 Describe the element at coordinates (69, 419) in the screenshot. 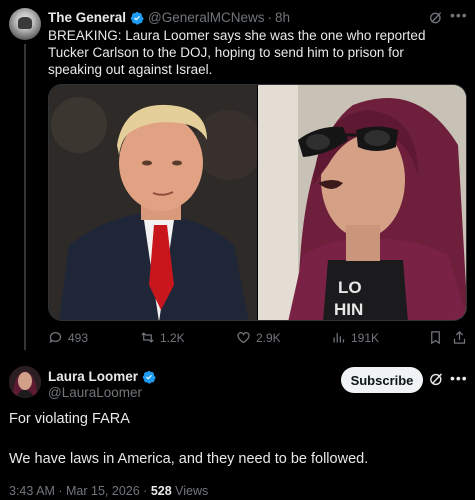

I see `post-text-line-1: For violating FARA` at that location.